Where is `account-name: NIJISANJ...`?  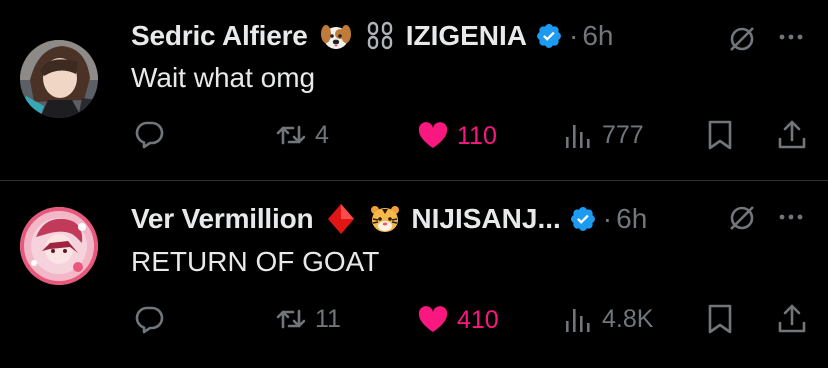 account-name: NIJISANJ... is located at coordinates (485, 219).